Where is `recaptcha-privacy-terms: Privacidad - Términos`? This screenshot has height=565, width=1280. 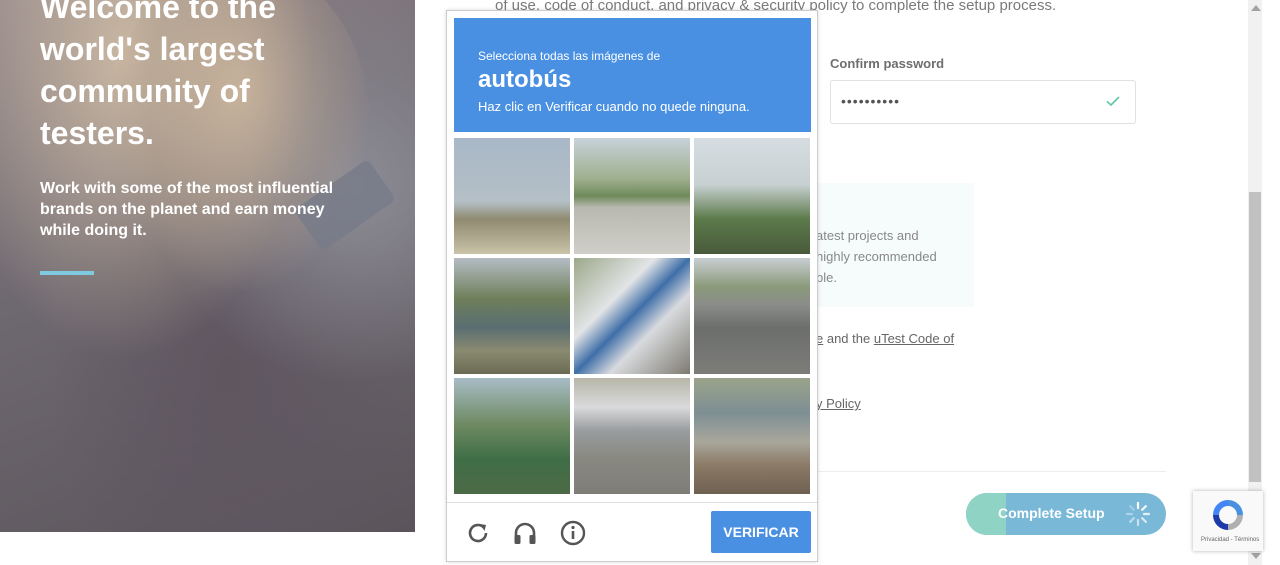 recaptcha-privacy-terms: Privacidad - Términos is located at coordinates (1231, 540).